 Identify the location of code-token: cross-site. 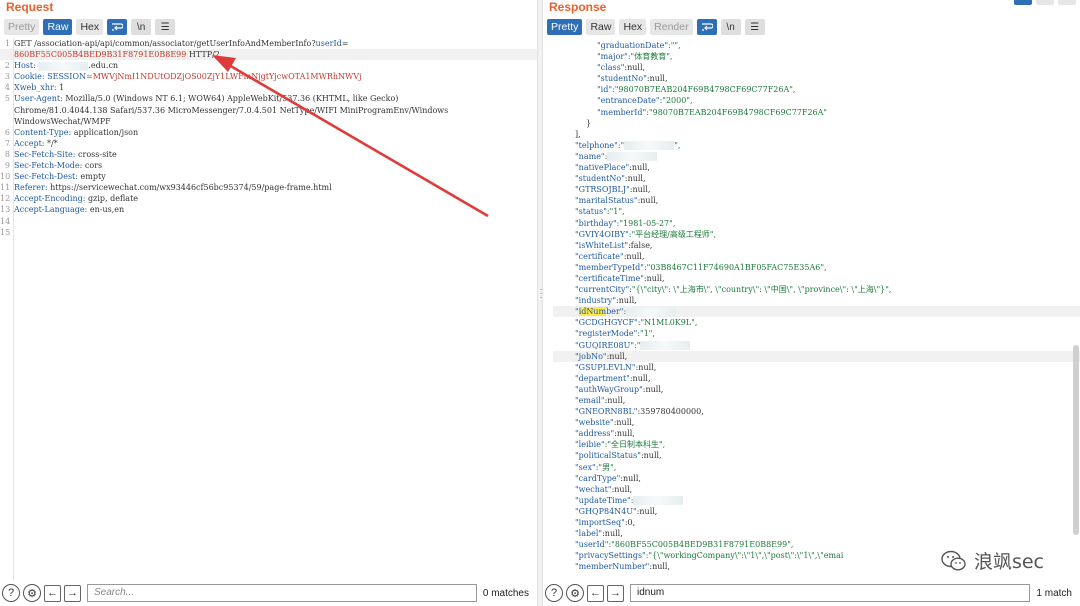
(97, 154).